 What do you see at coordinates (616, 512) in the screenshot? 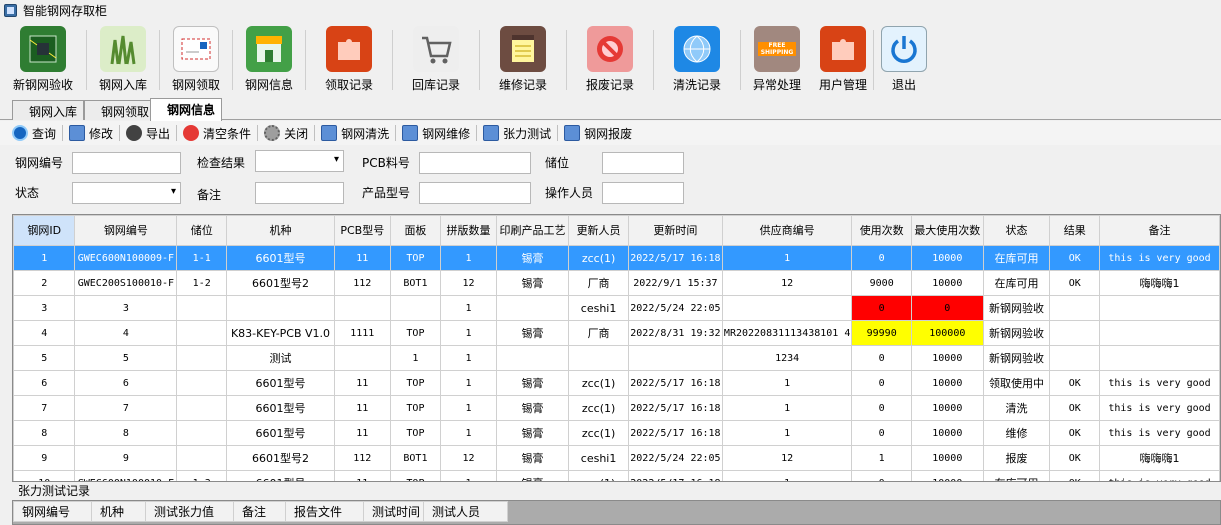
I see `tension-records-grid: 钢网编号 机种 测试张力值 备注 报告文件 测试时间 测试人员` at bounding box center [616, 512].